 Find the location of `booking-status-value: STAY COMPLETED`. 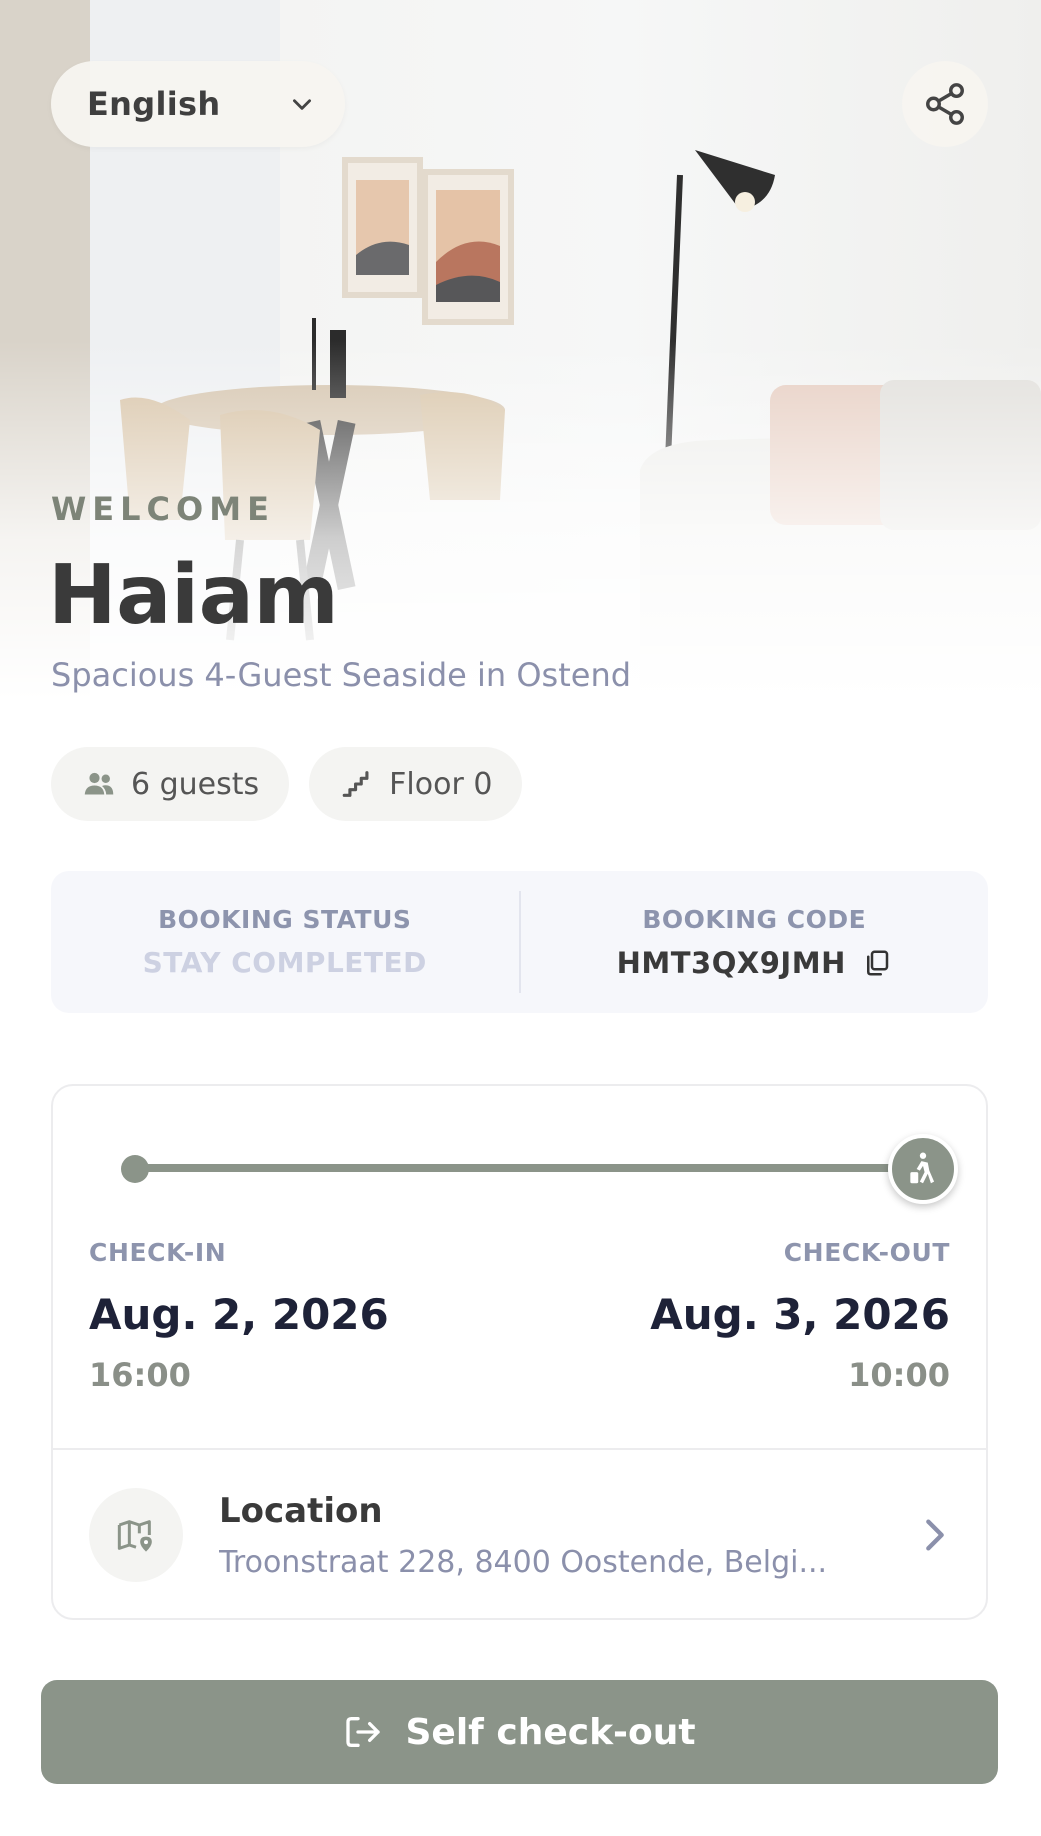

booking-status-value: STAY COMPLETED is located at coordinates (284, 962).